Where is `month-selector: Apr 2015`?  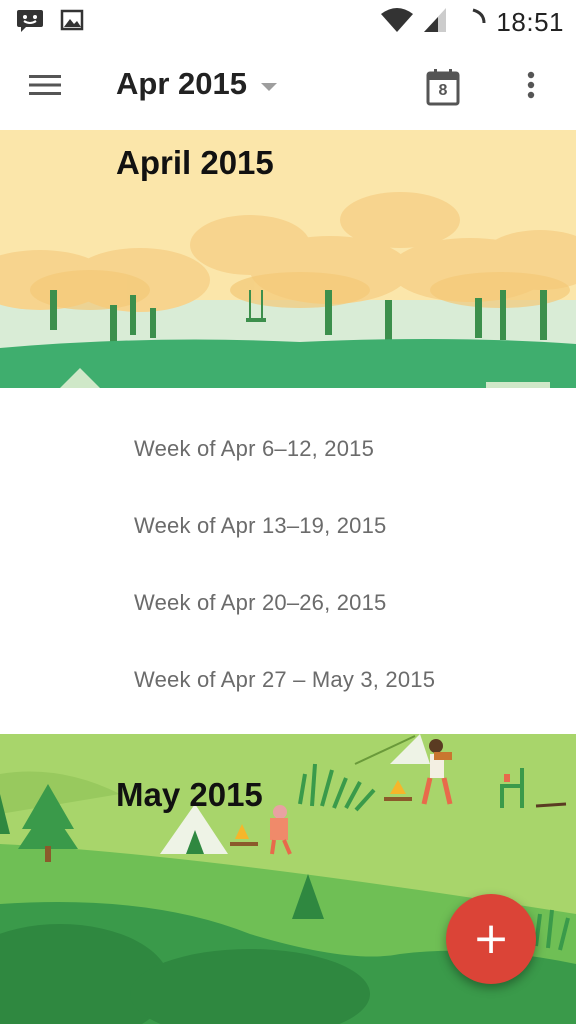 month-selector: Apr 2015 is located at coordinates (196, 84).